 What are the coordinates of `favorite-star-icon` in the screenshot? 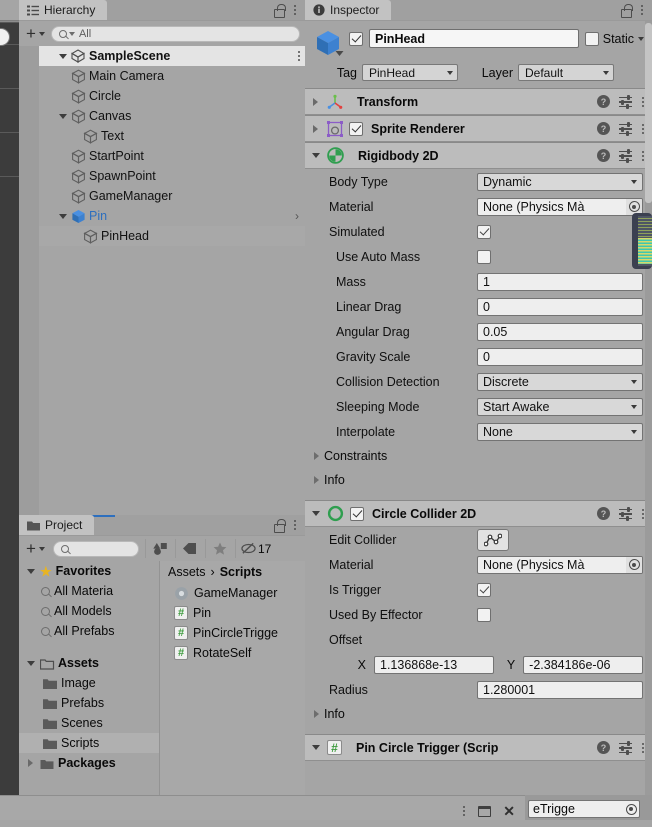 It's located at (219, 548).